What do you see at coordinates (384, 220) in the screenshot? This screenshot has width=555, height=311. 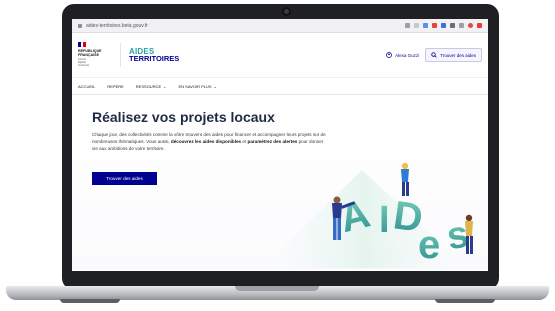 I see `letter-i: I` at bounding box center [384, 220].